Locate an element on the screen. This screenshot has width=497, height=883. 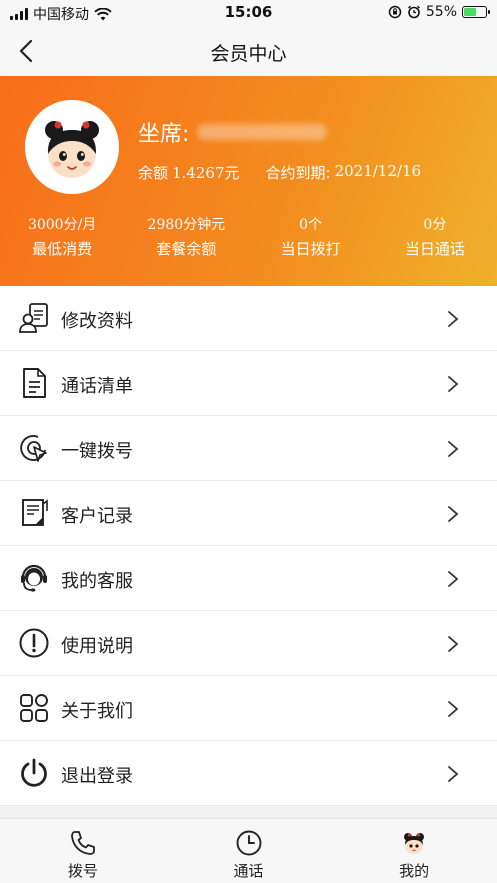
menu-item-label: 客户记录 is located at coordinates (97, 516).